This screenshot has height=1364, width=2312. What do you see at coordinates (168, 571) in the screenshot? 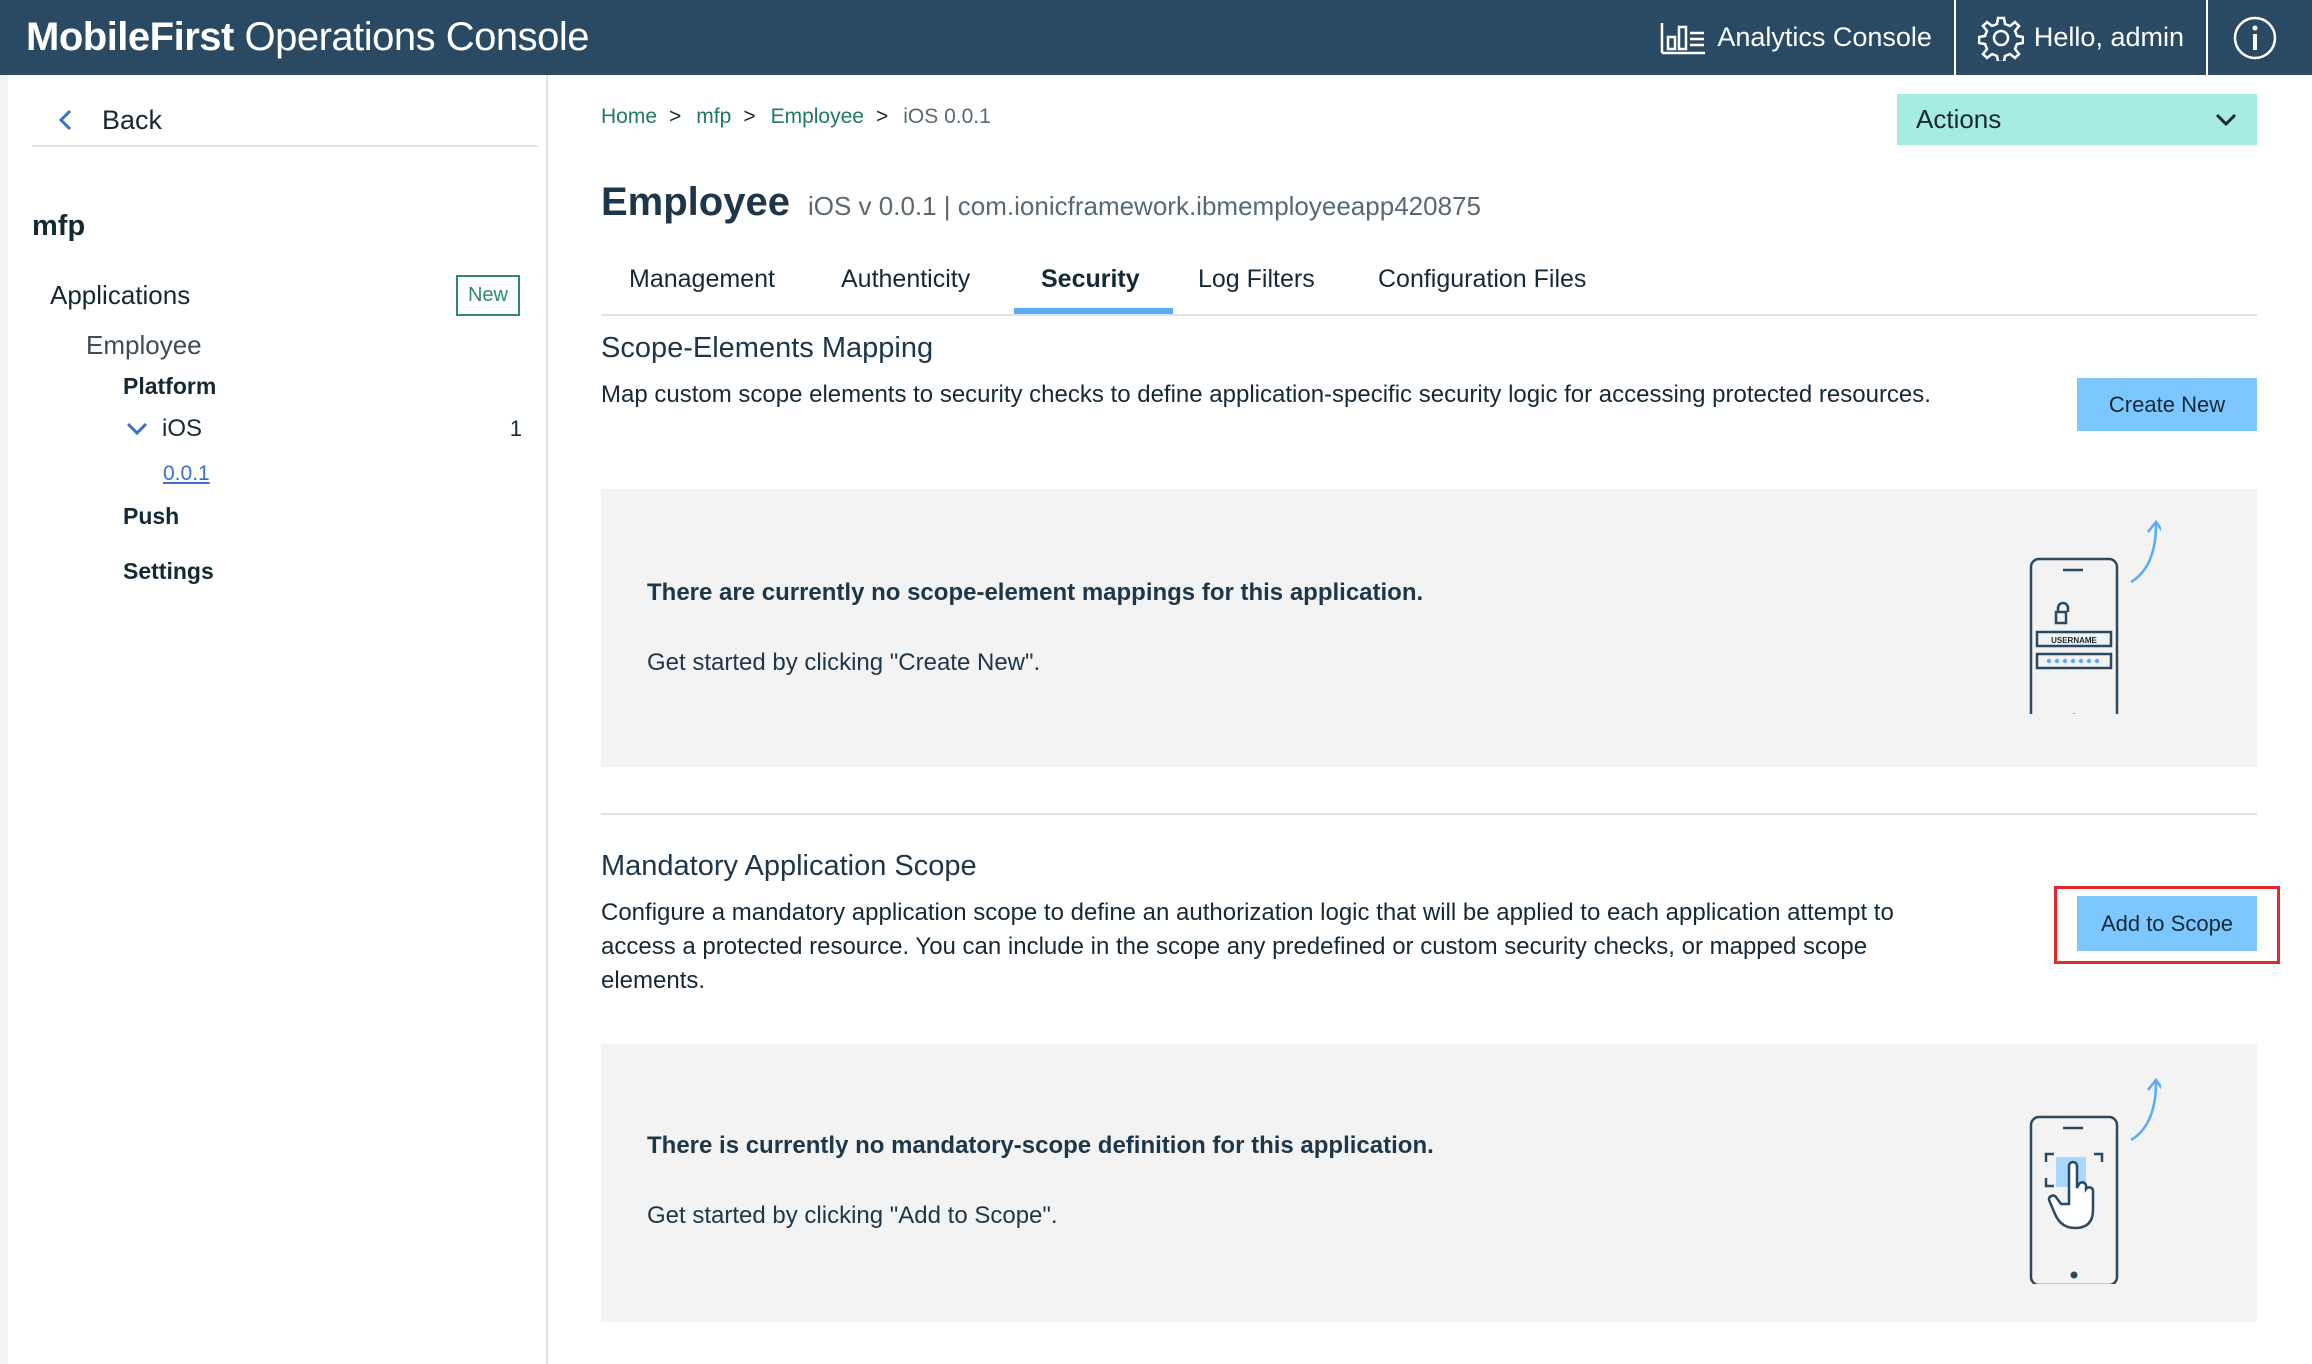
I see `sidebar-item-settings: Settings` at bounding box center [168, 571].